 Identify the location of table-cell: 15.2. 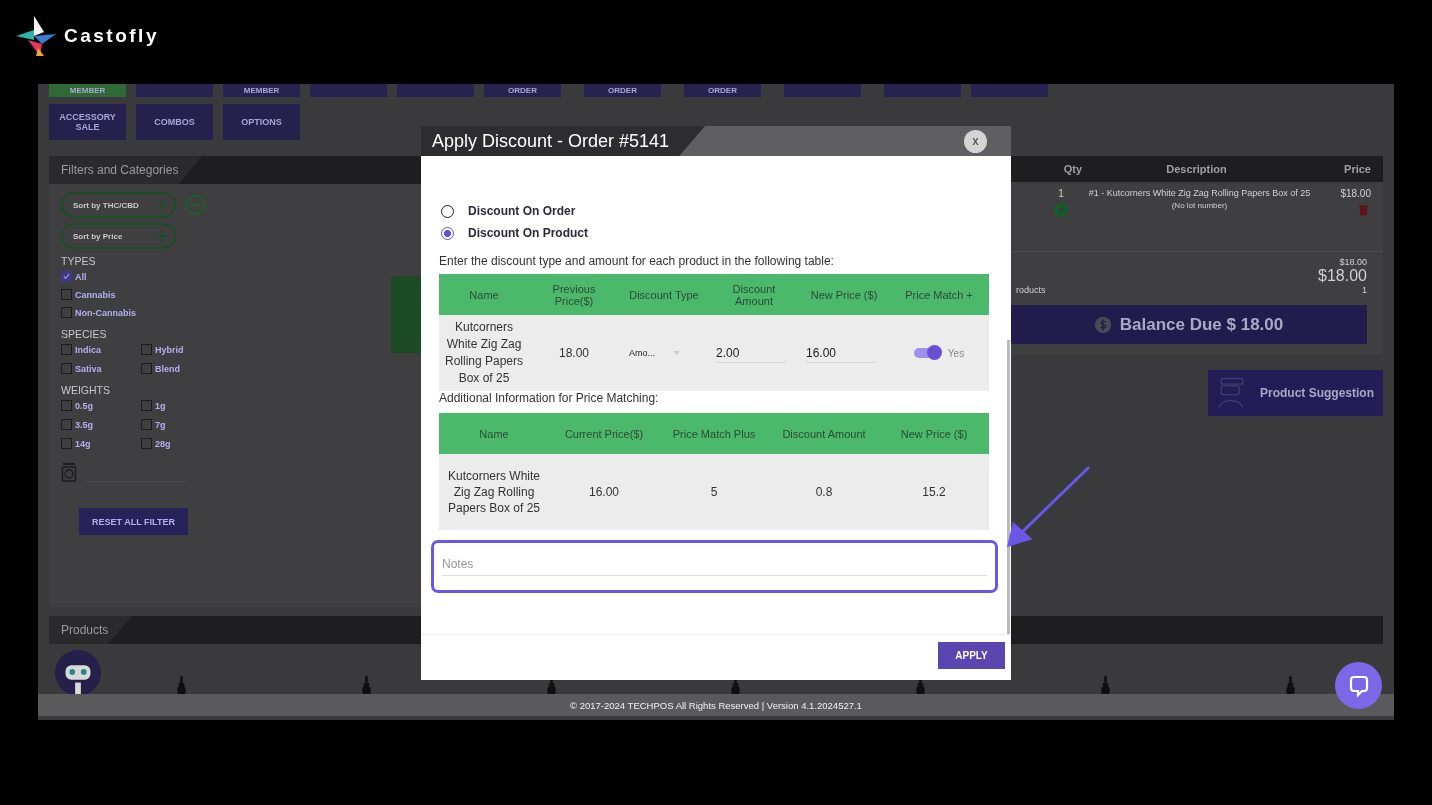
(934, 492).